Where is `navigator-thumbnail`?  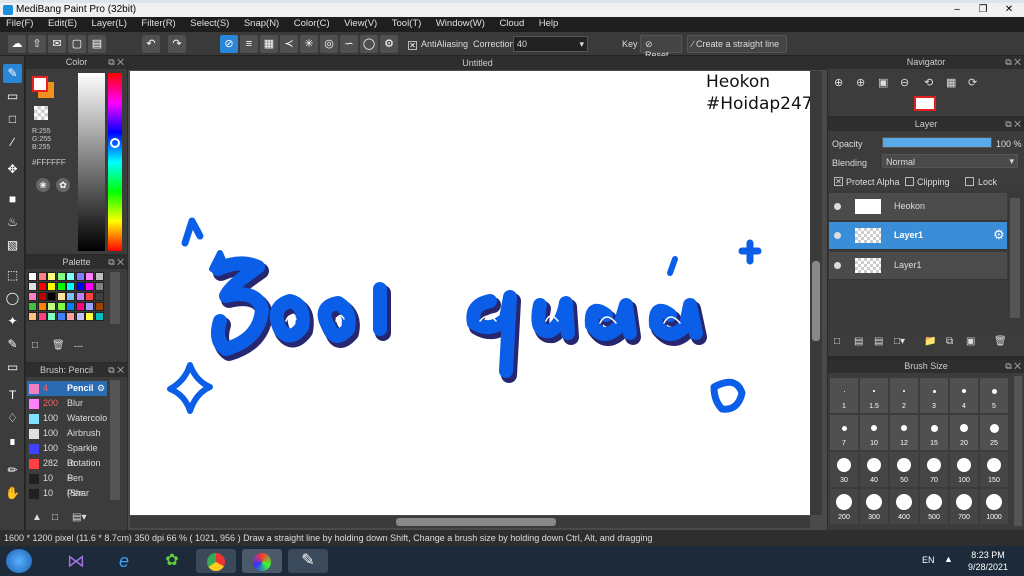 navigator-thumbnail is located at coordinates (925, 103).